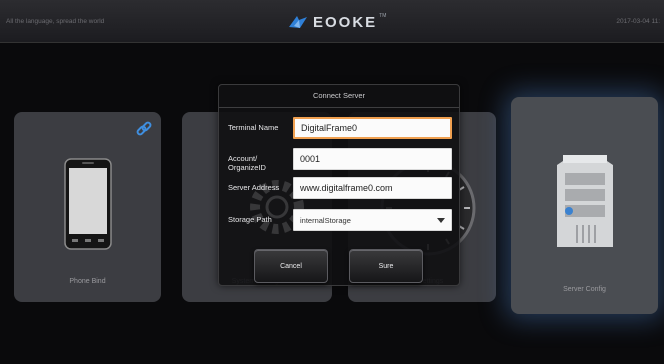  I want to click on trademark: TM, so click(383, 16).